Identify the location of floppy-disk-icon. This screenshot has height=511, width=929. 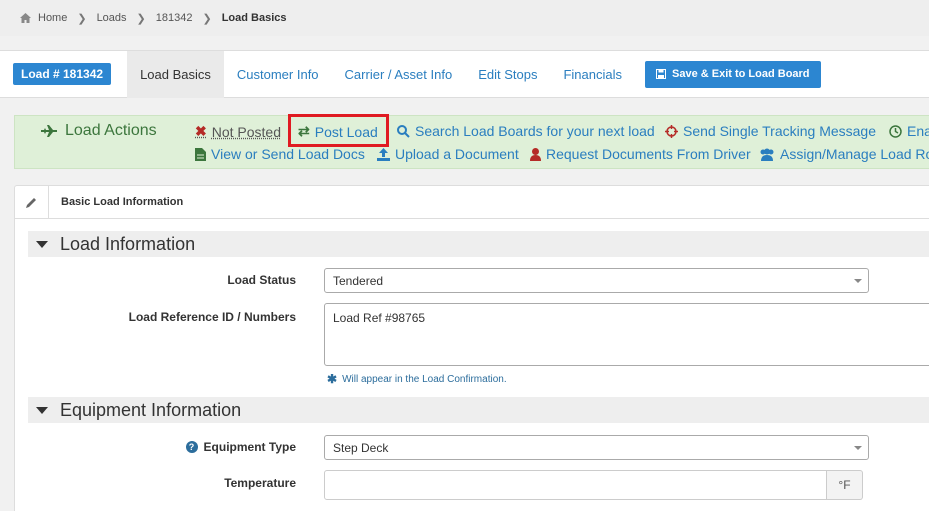
(661, 74).